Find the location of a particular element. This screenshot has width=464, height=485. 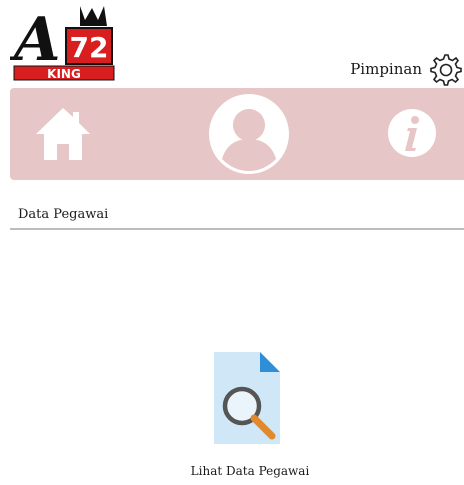

view-employee-data-label: Lihat Data Pegawai is located at coordinates (250, 471).